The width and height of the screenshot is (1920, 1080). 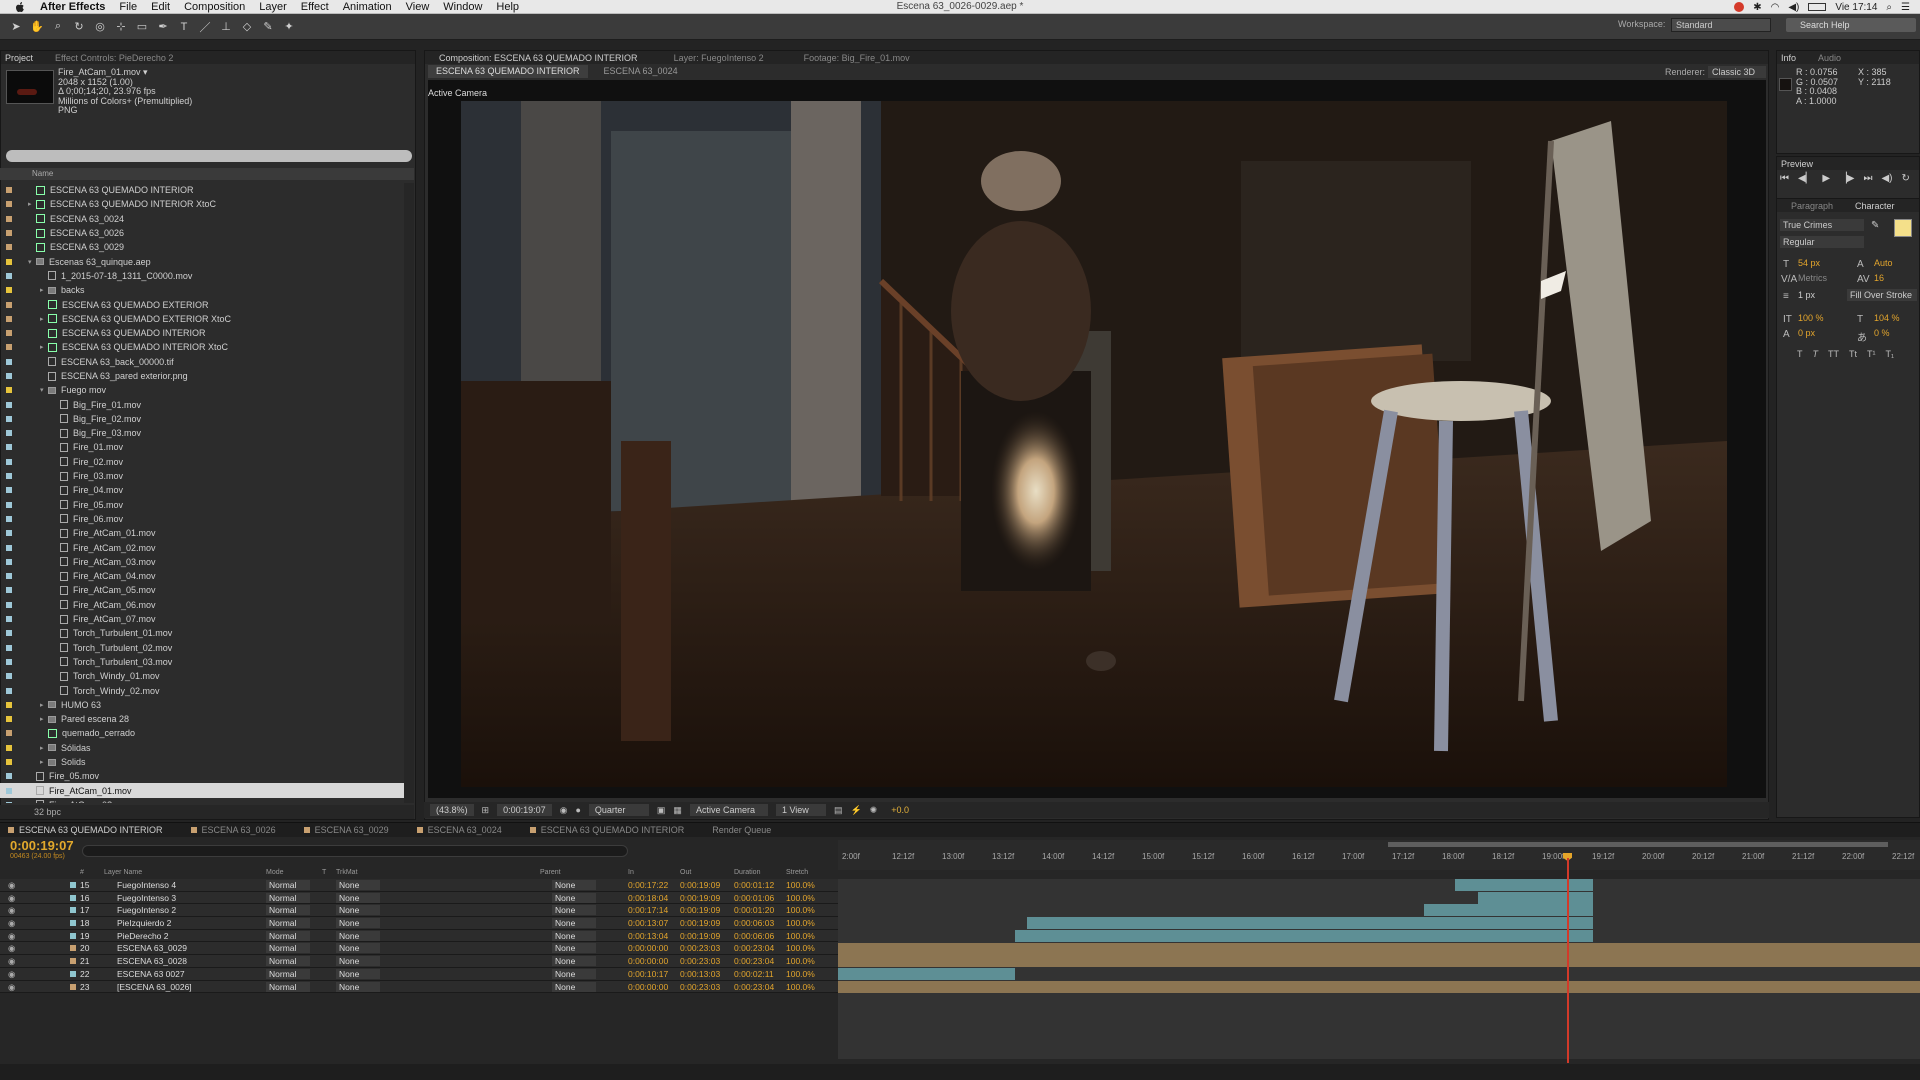 What do you see at coordinates (202, 233) in the screenshot?
I see `project-item: ESCENA 63_0026` at bounding box center [202, 233].